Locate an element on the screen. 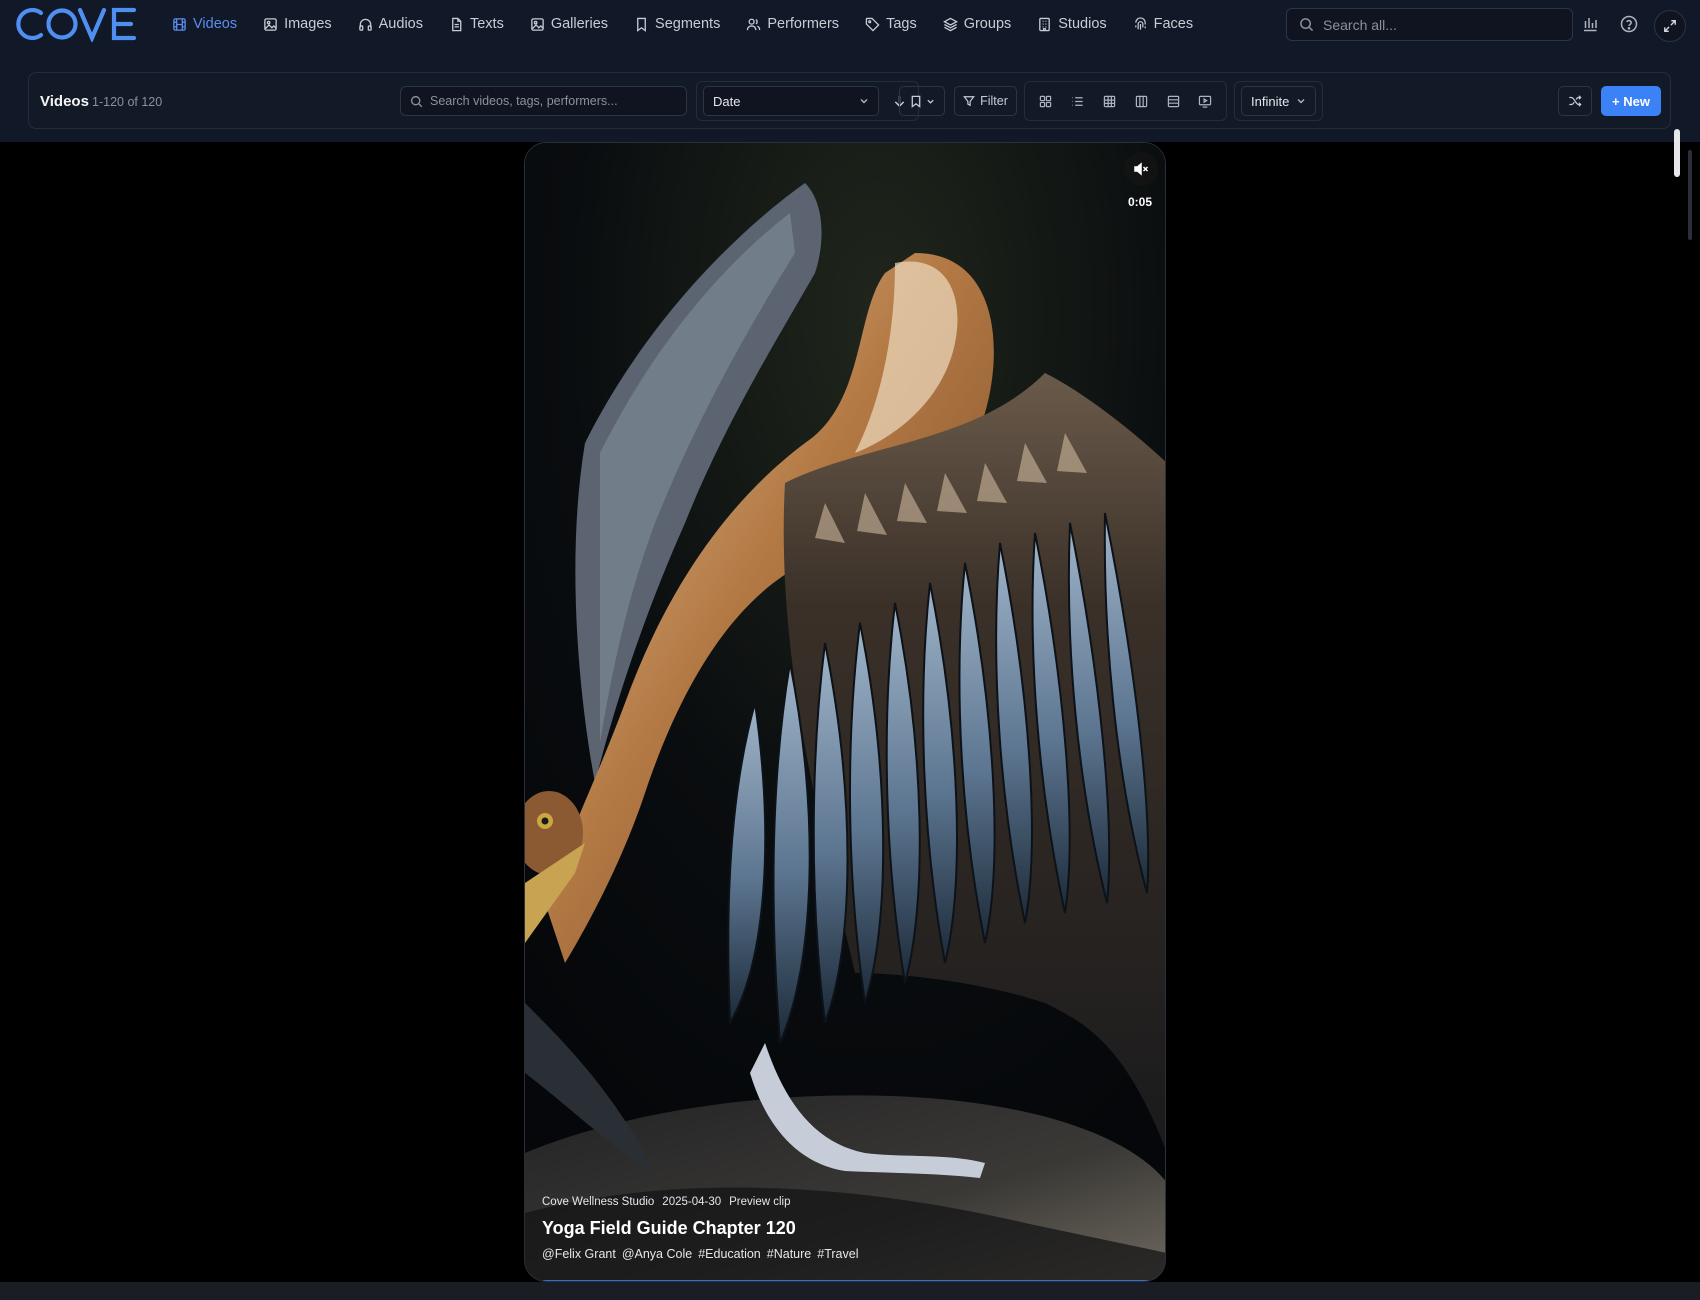  app-logo is located at coordinates (76, 24).